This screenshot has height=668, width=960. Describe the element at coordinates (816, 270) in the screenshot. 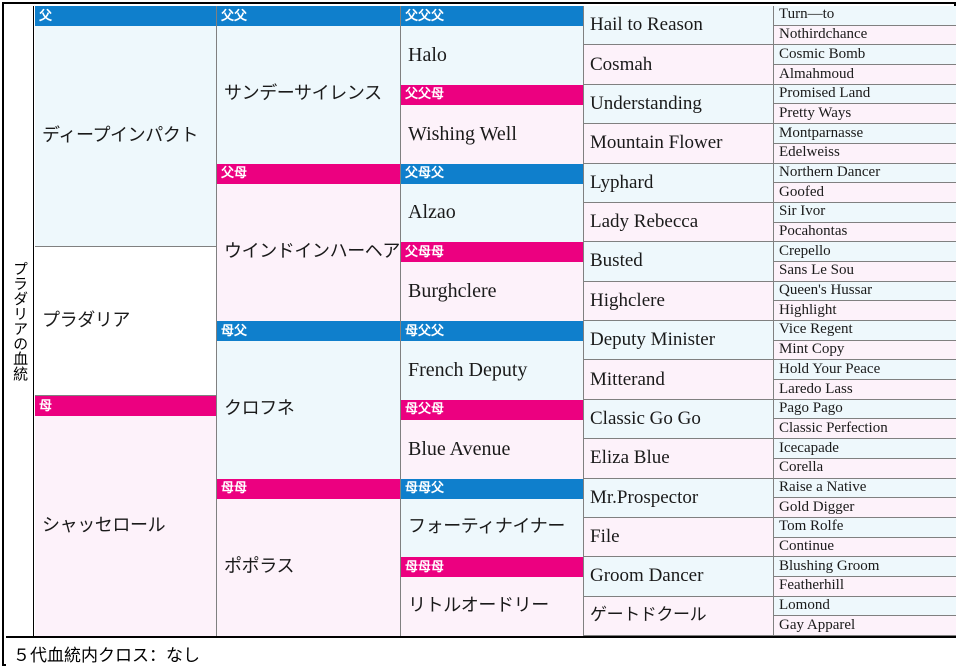

I see `generation5-horse-13-name: Sans Le Sou` at that location.